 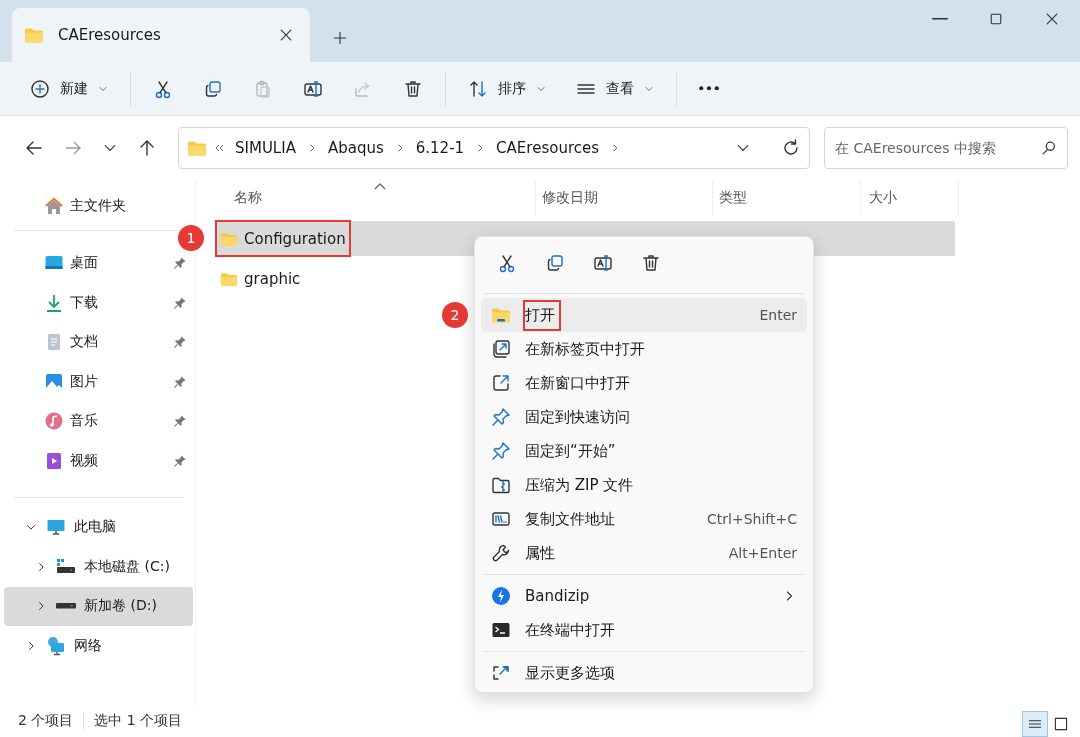 What do you see at coordinates (1049, 148) in the screenshot?
I see `search-icon` at bounding box center [1049, 148].